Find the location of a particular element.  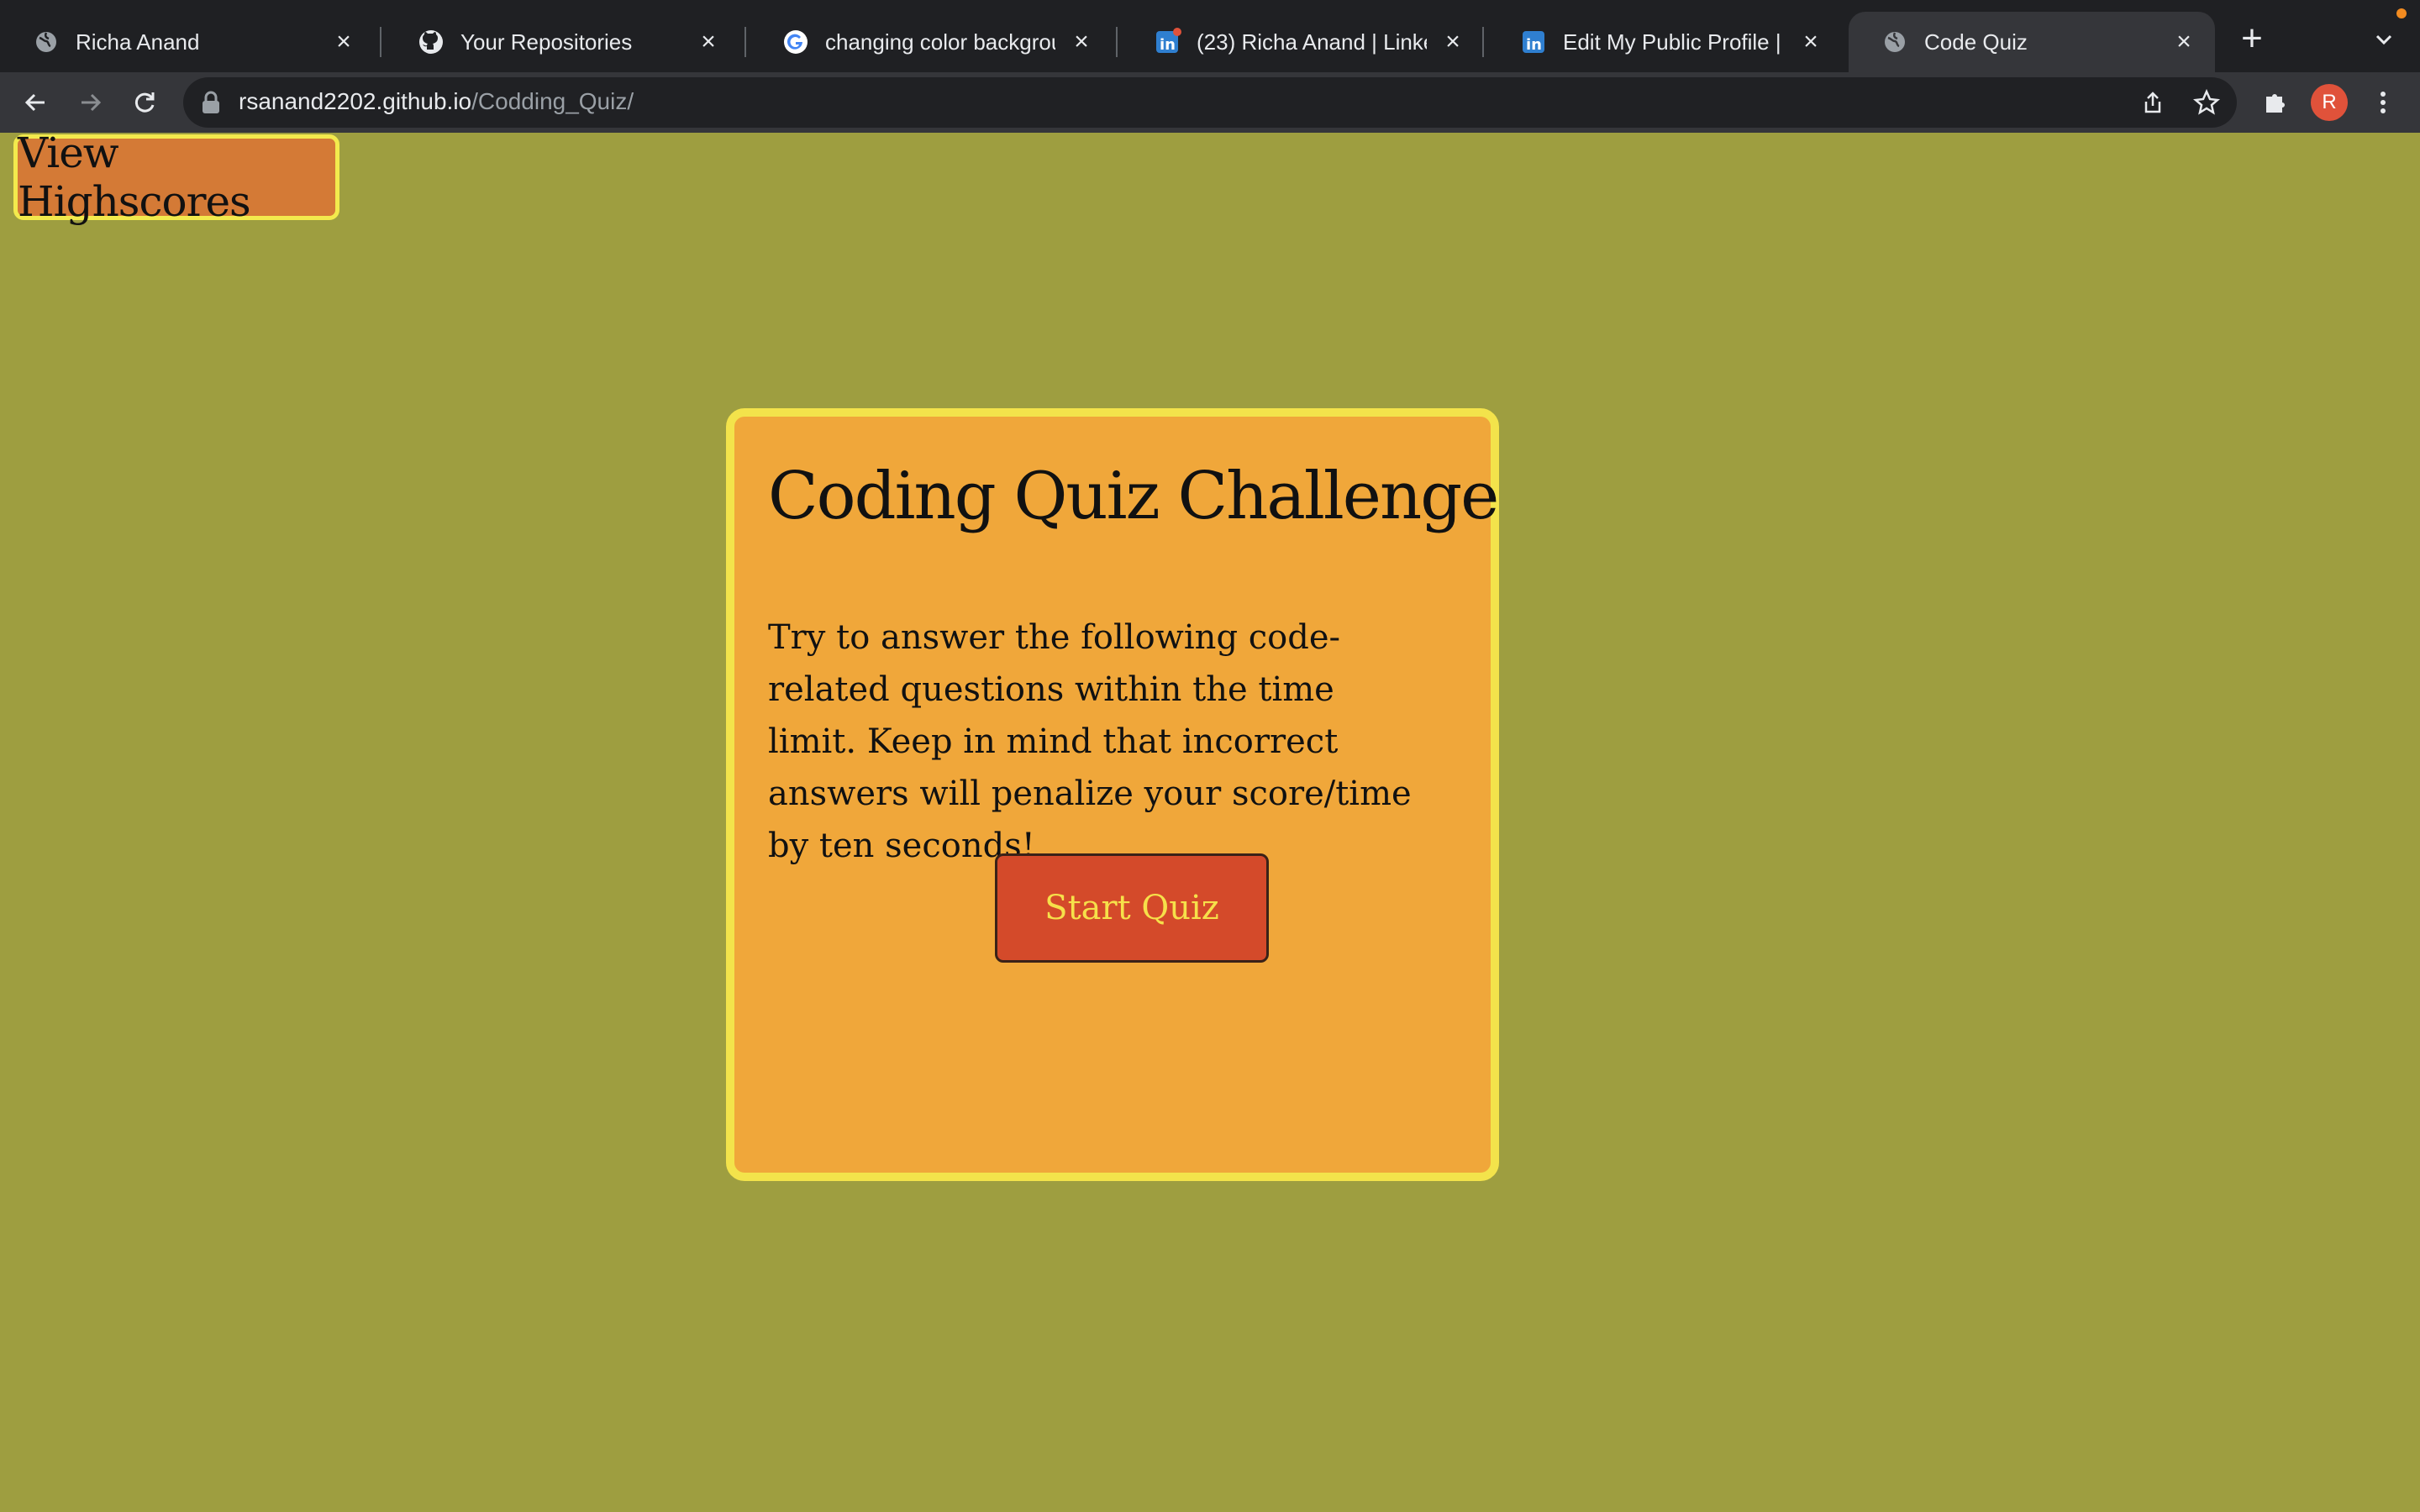

tab-linkedin-profile: in Edit My Public Profile | LinkedIn × is located at coordinates (1664, 42).